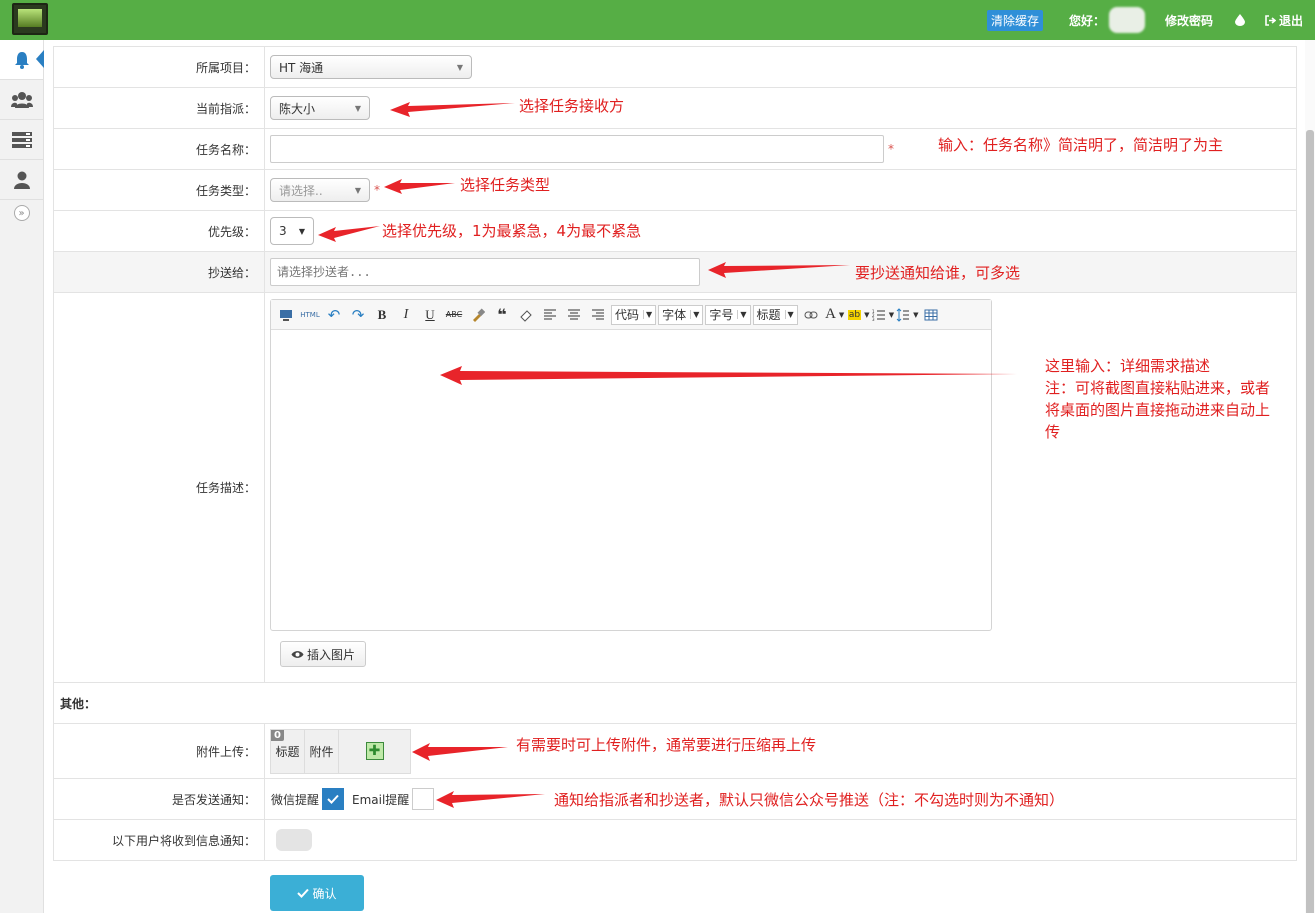 The width and height of the screenshot is (1315, 913). I want to click on source-view-icon, so click(286, 315).